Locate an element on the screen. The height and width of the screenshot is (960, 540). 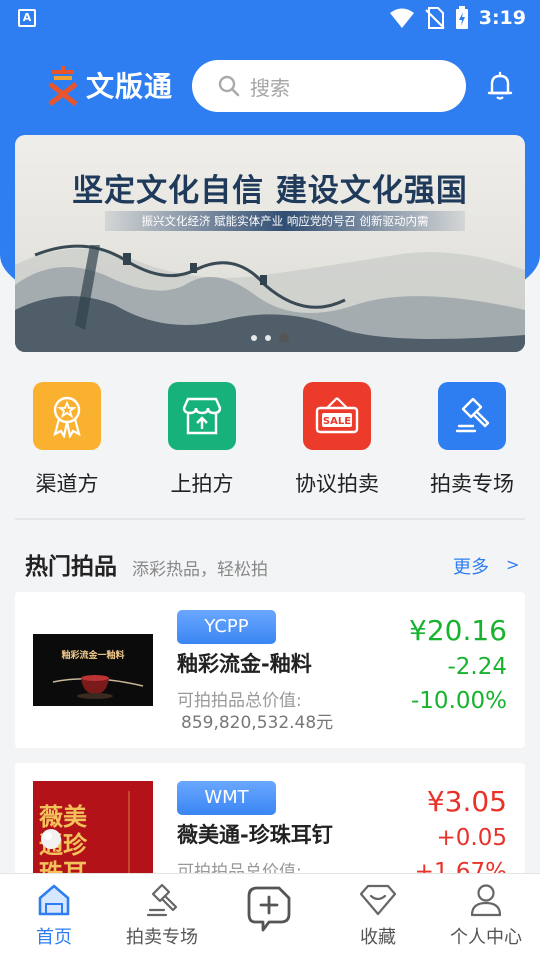
category-seller: 上拍方 is located at coordinates (202, 440).